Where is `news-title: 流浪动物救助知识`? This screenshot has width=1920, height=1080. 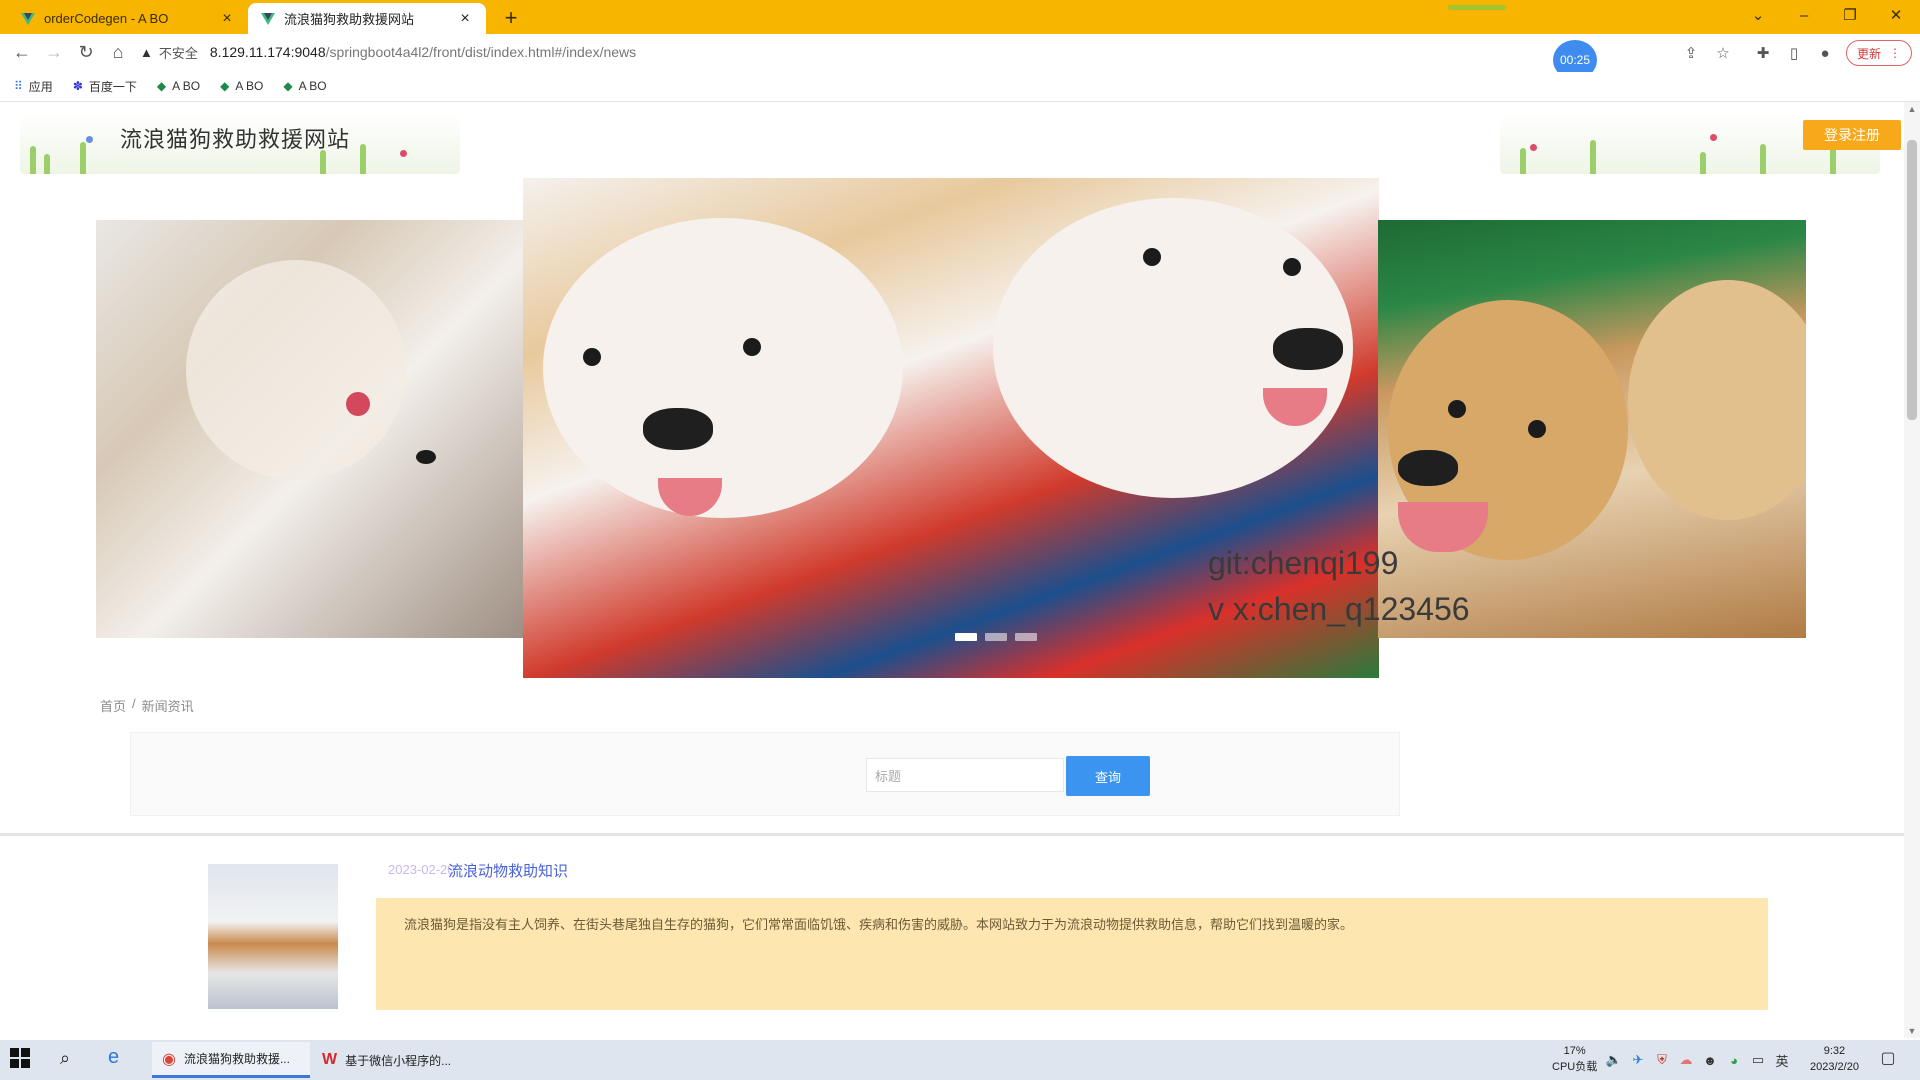
news-title: 流浪动物救助知识 is located at coordinates (508, 870).